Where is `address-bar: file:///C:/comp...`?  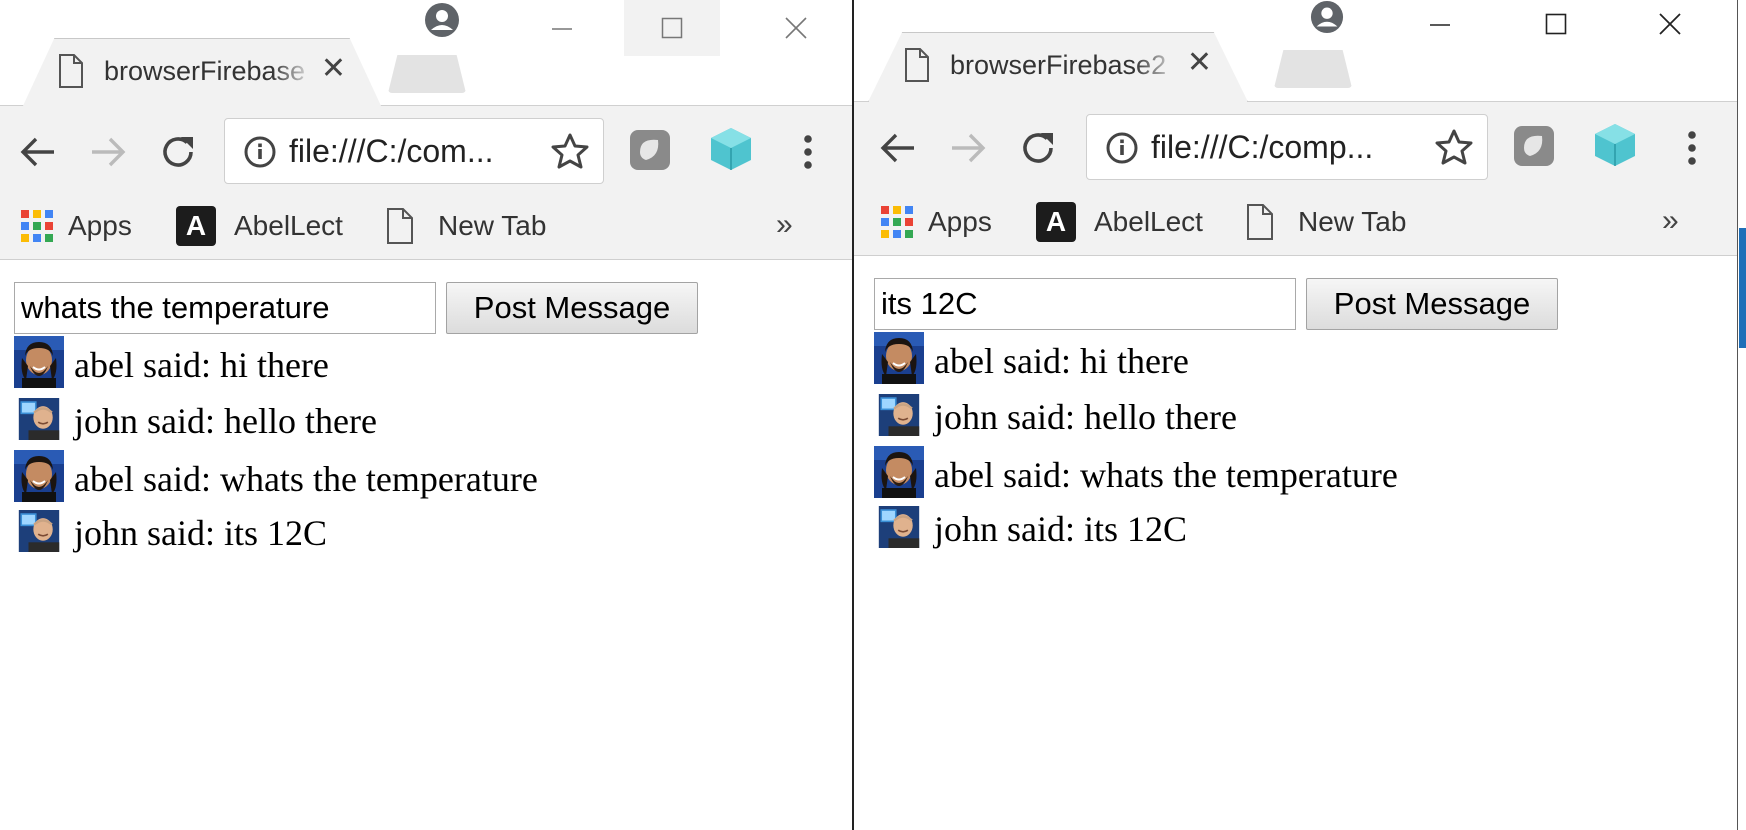 address-bar: file:///C:/comp... is located at coordinates (1287, 147).